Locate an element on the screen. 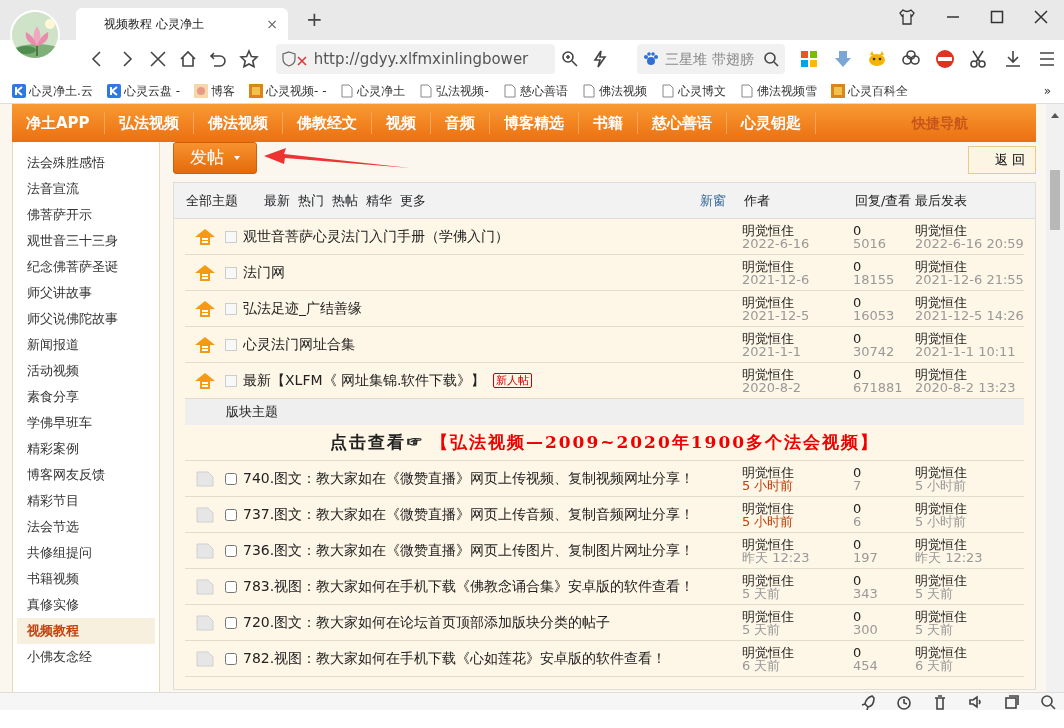  view-count: 7 is located at coordinates (858, 485).